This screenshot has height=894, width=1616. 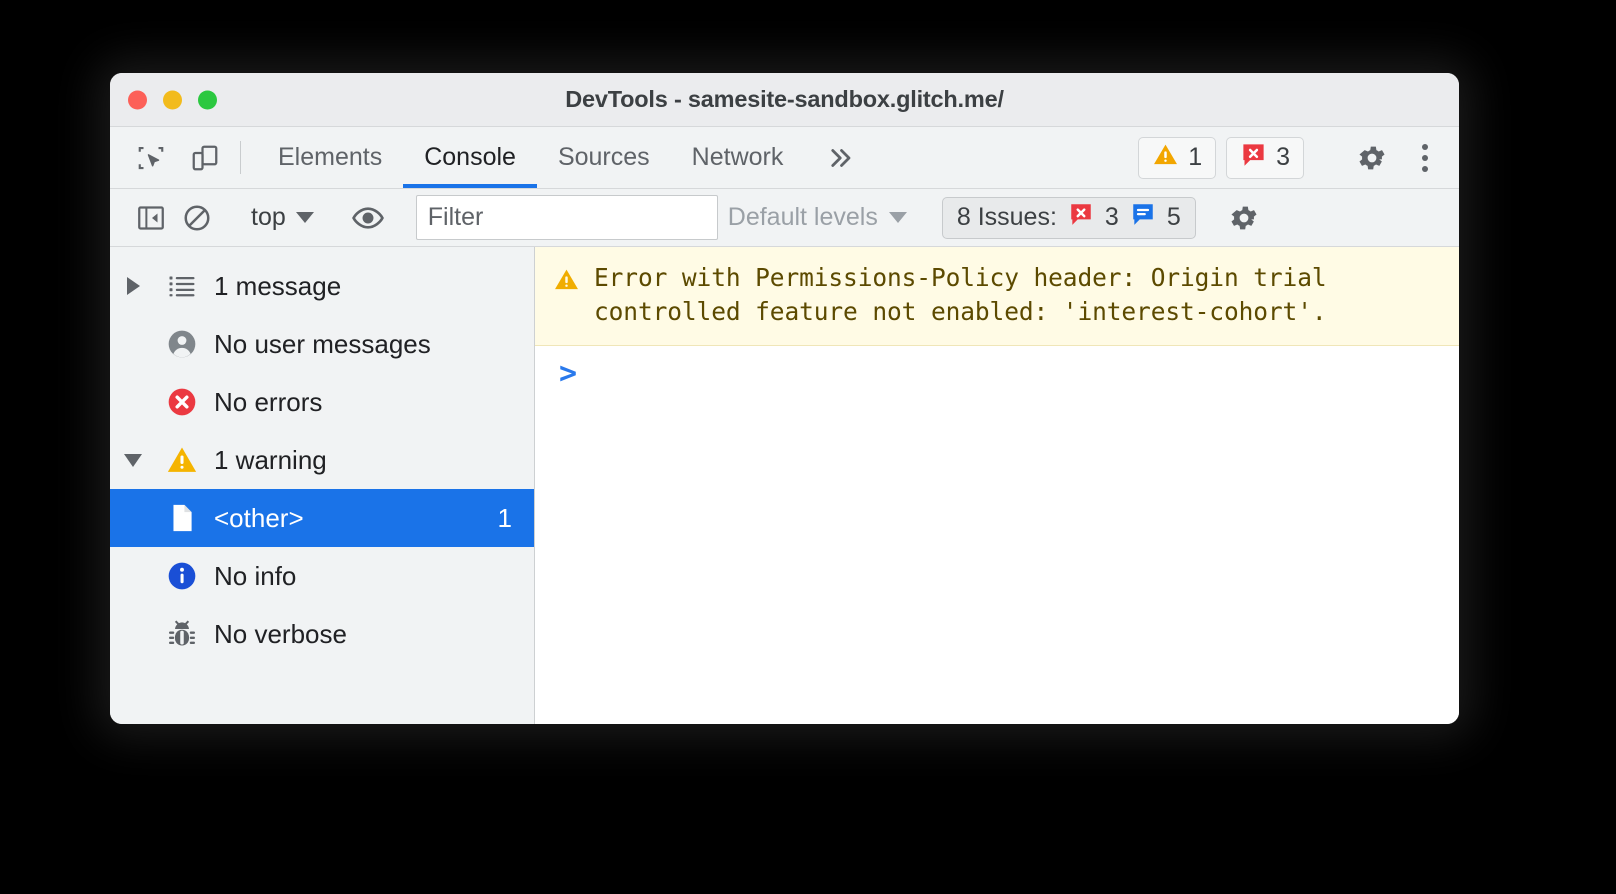 I want to click on tab-sources: Sources, so click(x=604, y=157).